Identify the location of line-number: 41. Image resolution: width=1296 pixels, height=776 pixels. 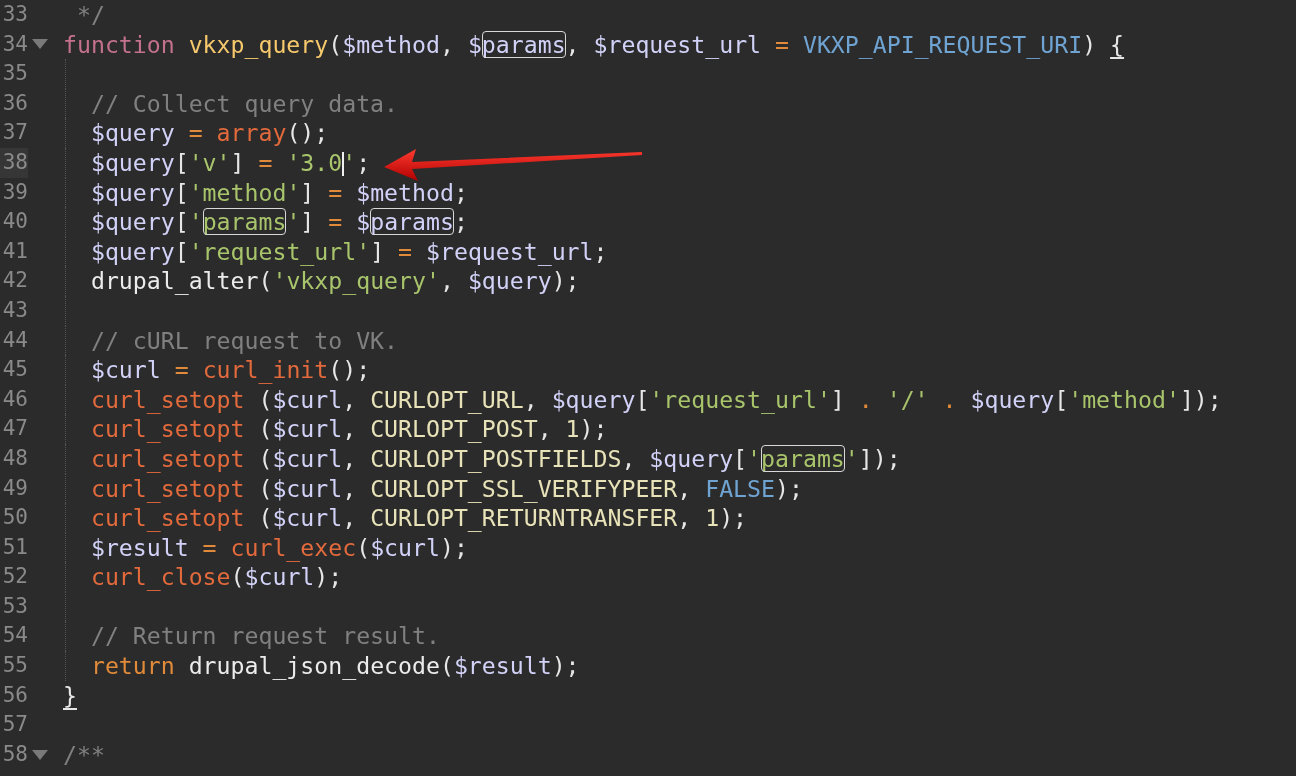
(14, 251).